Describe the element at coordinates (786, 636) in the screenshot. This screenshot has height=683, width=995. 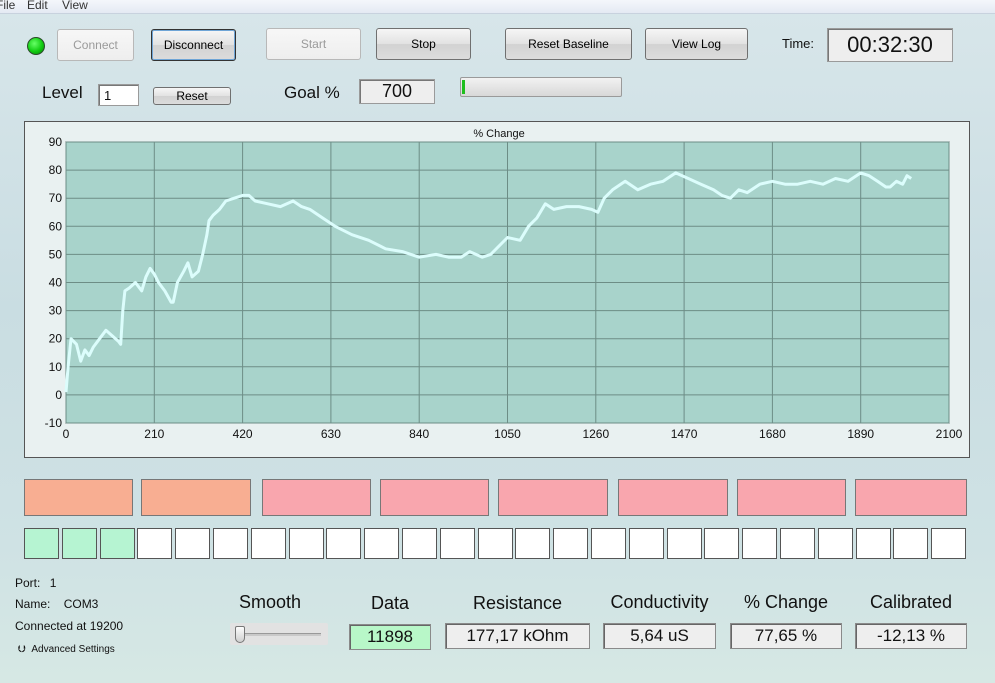
I see `percent-change-value: 77,65 %` at that location.